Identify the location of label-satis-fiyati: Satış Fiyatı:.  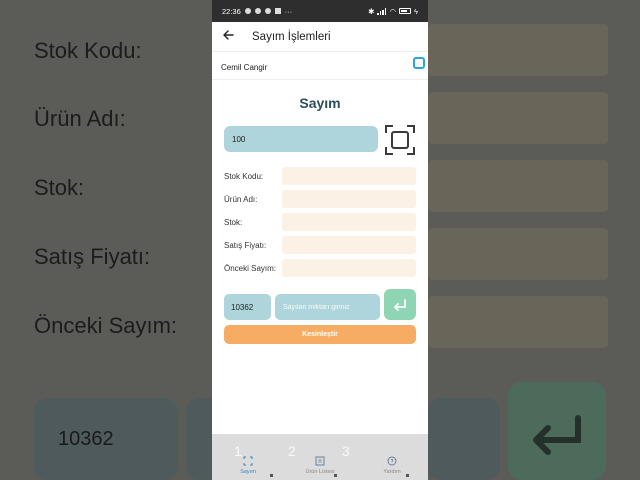
(245, 245).